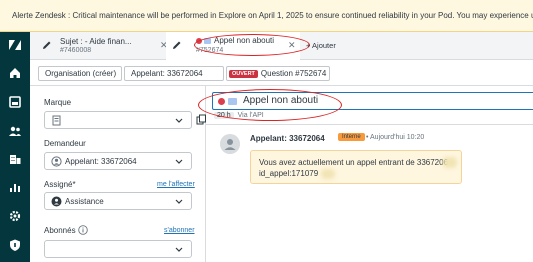 This screenshot has height=262, width=533. What do you see at coordinates (321, 45) in the screenshot?
I see `add-tab-button: + Ajouter` at bounding box center [321, 45].